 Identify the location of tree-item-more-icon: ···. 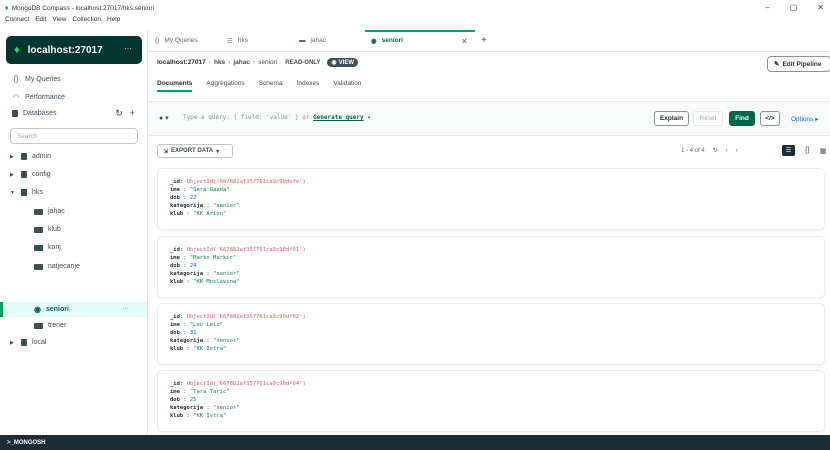
(125, 308).